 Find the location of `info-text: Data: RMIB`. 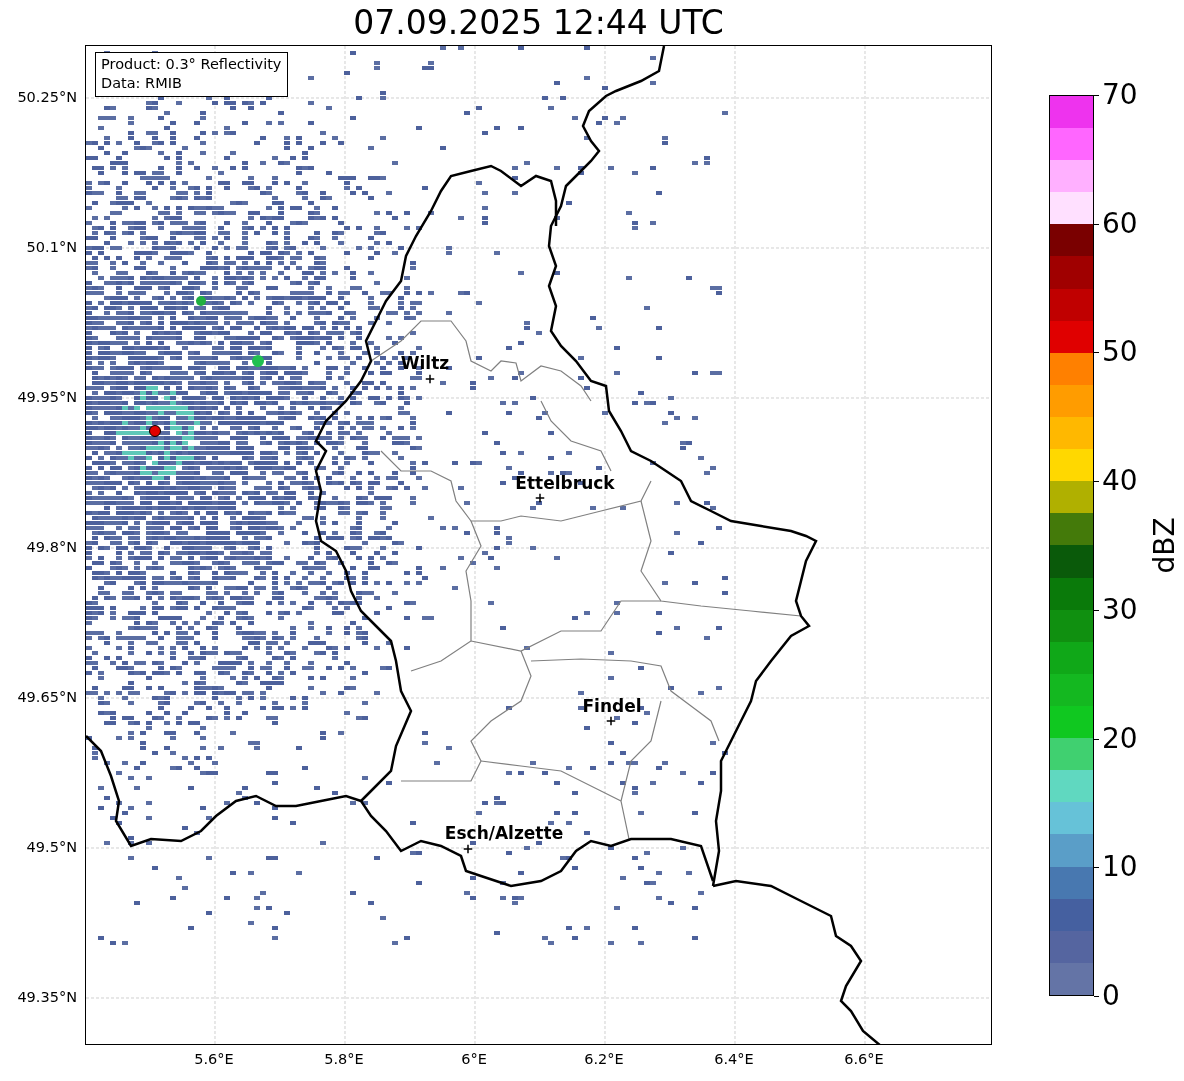

info-text: Data: RMIB is located at coordinates (142, 83).